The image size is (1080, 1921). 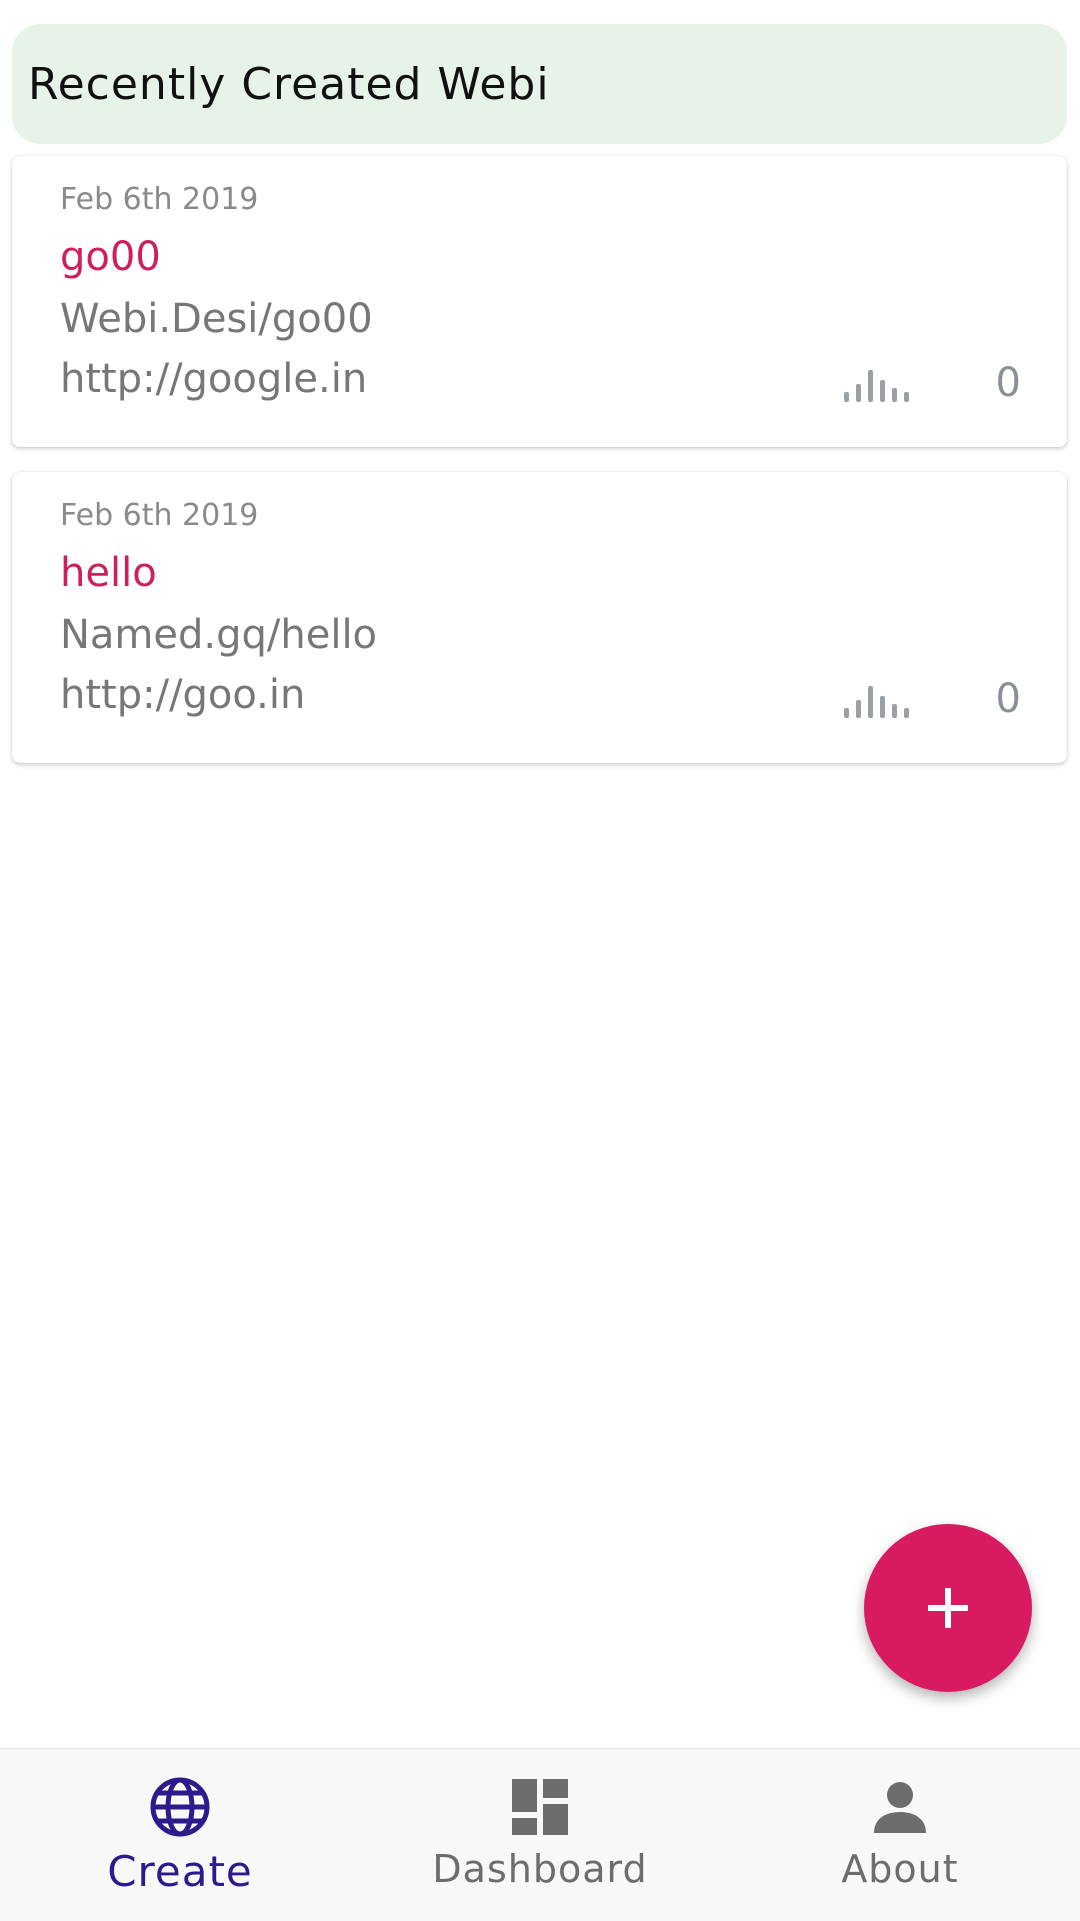 I want to click on recent-header: Recently Created Webi, so click(x=539, y=84).